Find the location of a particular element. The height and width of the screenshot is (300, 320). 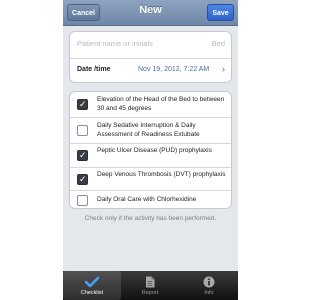

checklist-item: Daily Oral Care with Chlorhexidine is located at coordinates (150, 199).